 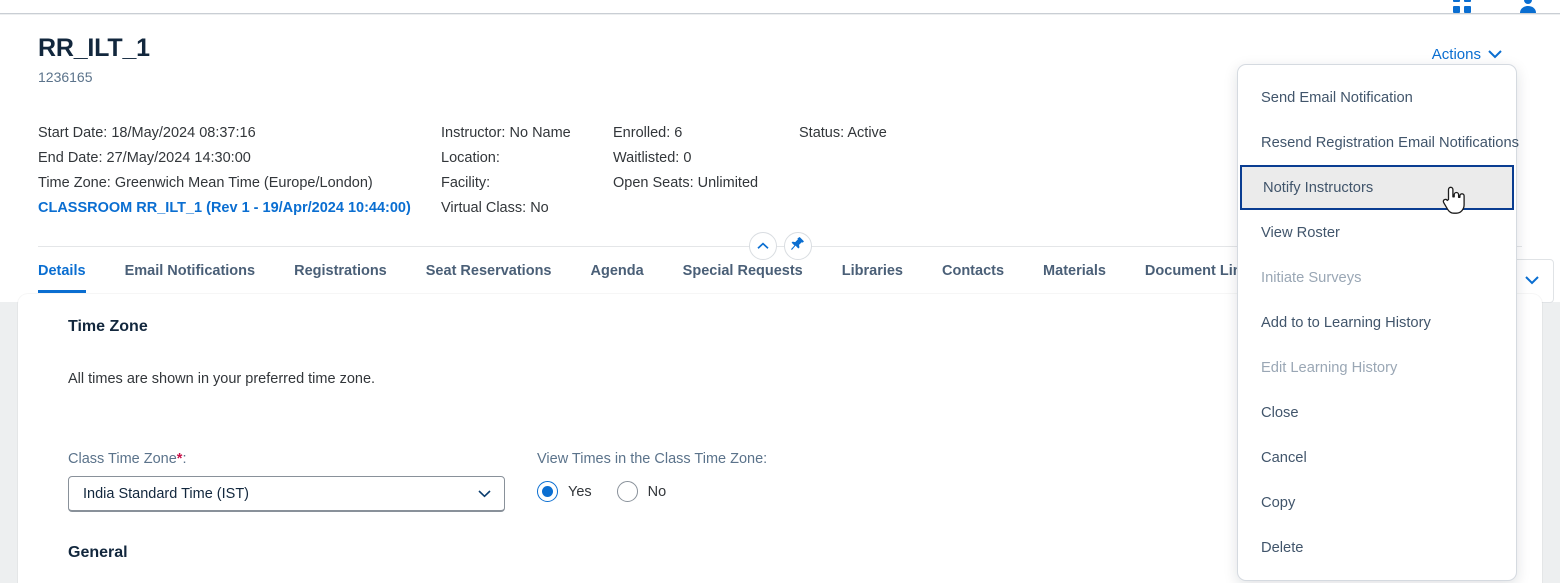 I want to click on grid-icon, so click(x=1462, y=7).